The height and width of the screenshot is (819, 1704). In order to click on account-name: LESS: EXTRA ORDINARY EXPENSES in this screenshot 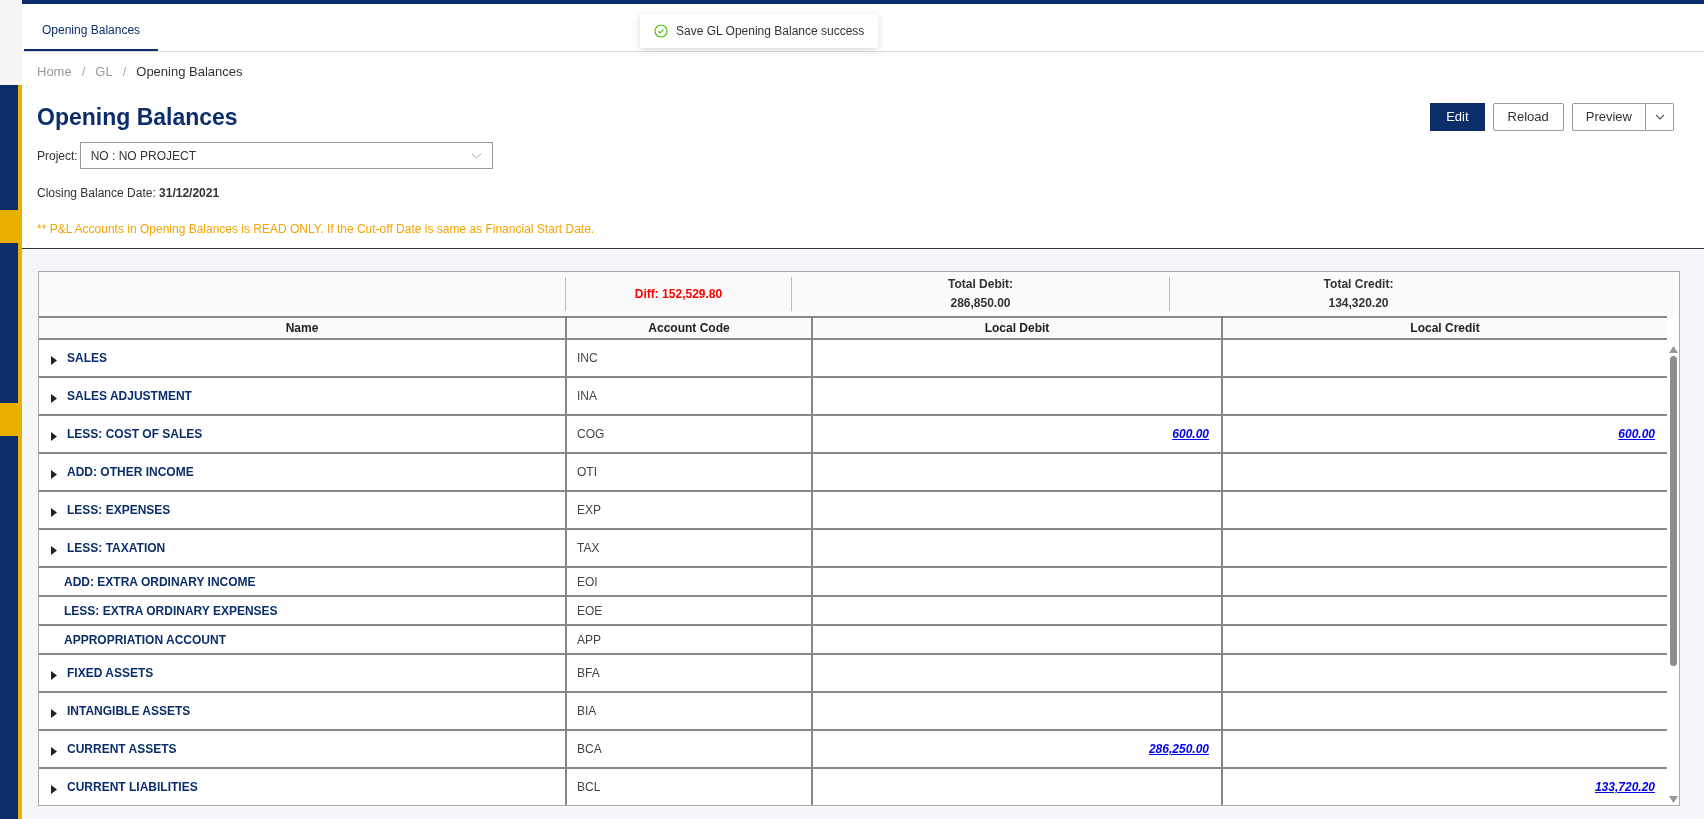, I will do `click(171, 611)`.